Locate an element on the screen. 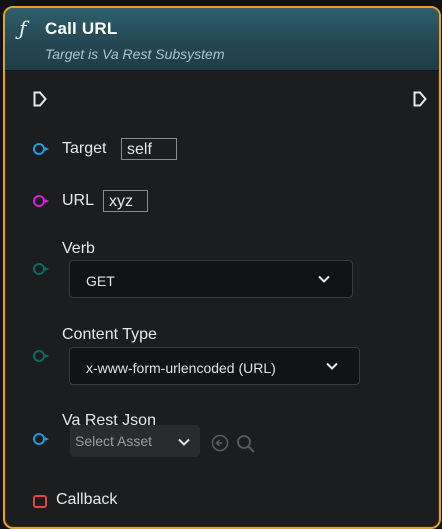 The image size is (442, 529). url-pin-icon is located at coordinates (41, 201).